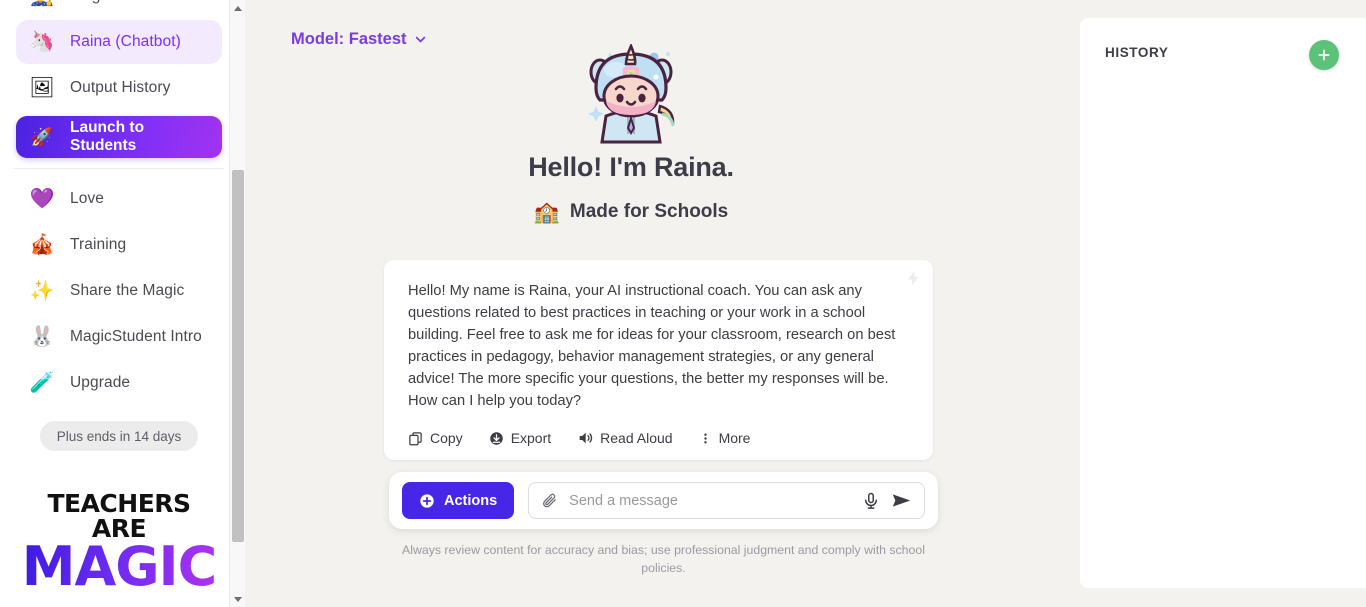 This screenshot has height=607, width=1366. I want to click on sidebar-item-output-history: 🖼 Output History, so click(119, 88).